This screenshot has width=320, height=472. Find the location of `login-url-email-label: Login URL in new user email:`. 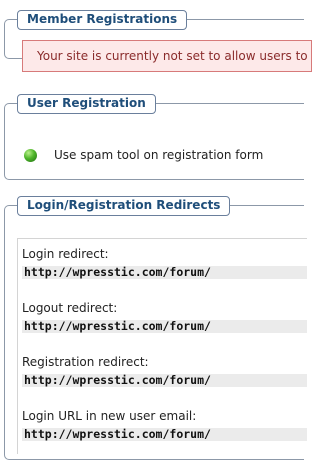

login-url-email-label: Login URL in new user email: is located at coordinates (109, 416).